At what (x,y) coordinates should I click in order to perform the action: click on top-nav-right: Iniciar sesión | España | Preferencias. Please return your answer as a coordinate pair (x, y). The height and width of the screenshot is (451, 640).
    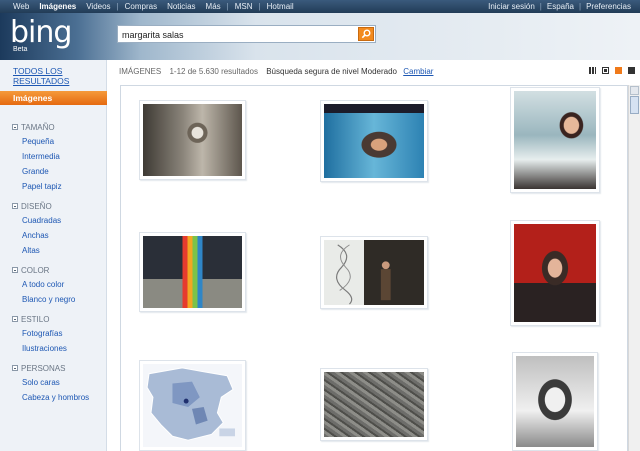
    Looking at the image, I should click on (559, 6).